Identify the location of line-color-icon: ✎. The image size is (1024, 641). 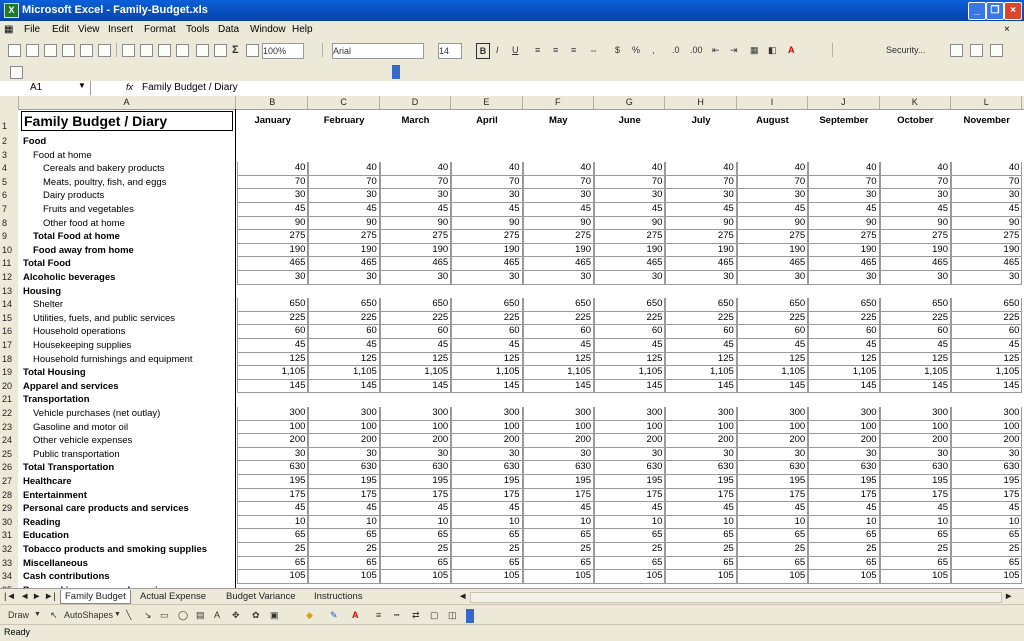
(334, 615).